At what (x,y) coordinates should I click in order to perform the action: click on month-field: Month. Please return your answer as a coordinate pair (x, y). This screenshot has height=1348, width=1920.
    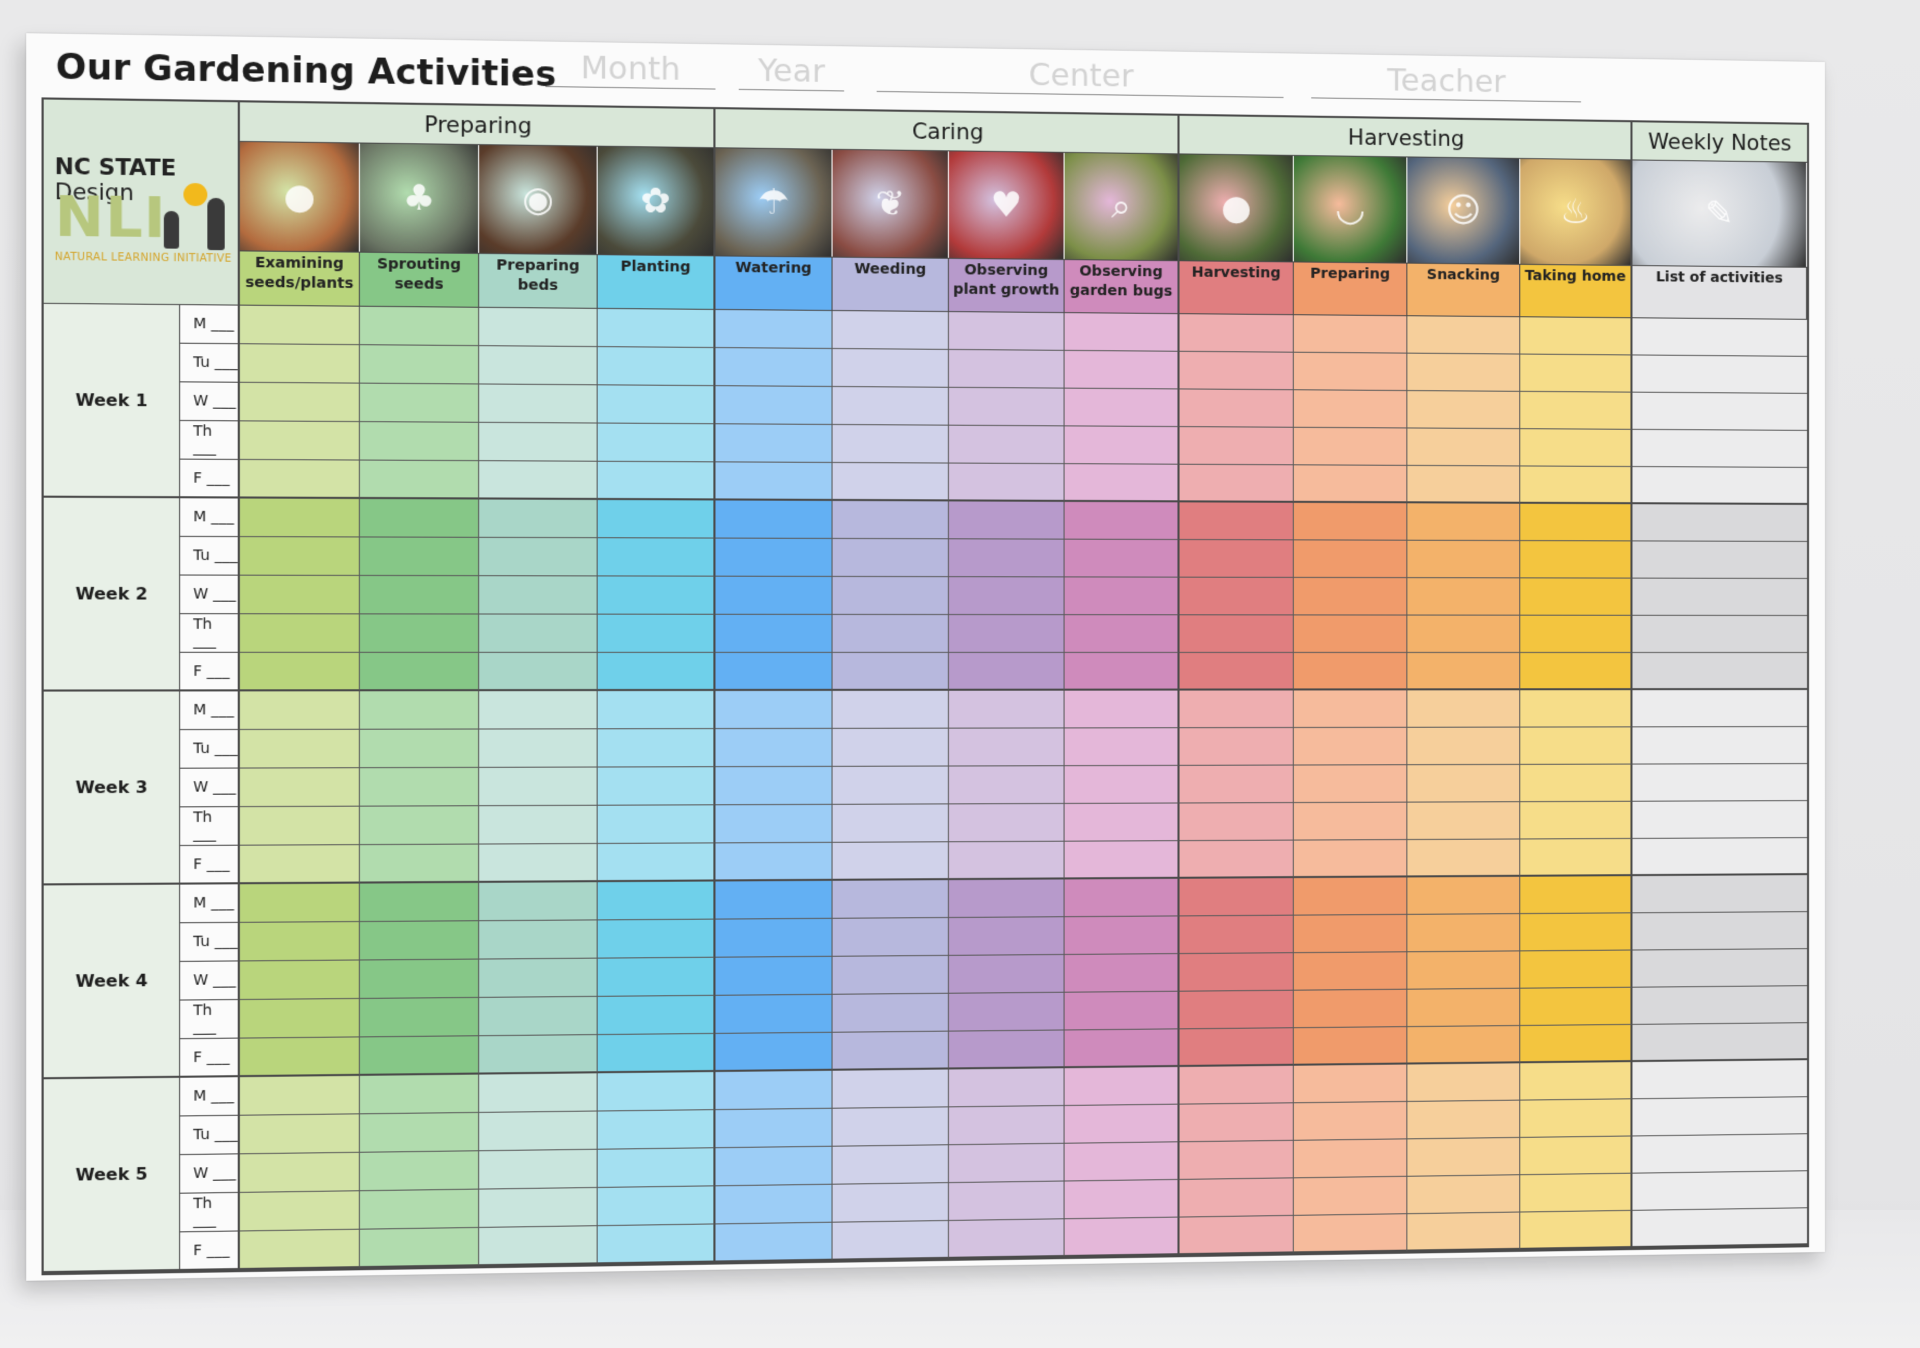
    Looking at the image, I should click on (630, 87).